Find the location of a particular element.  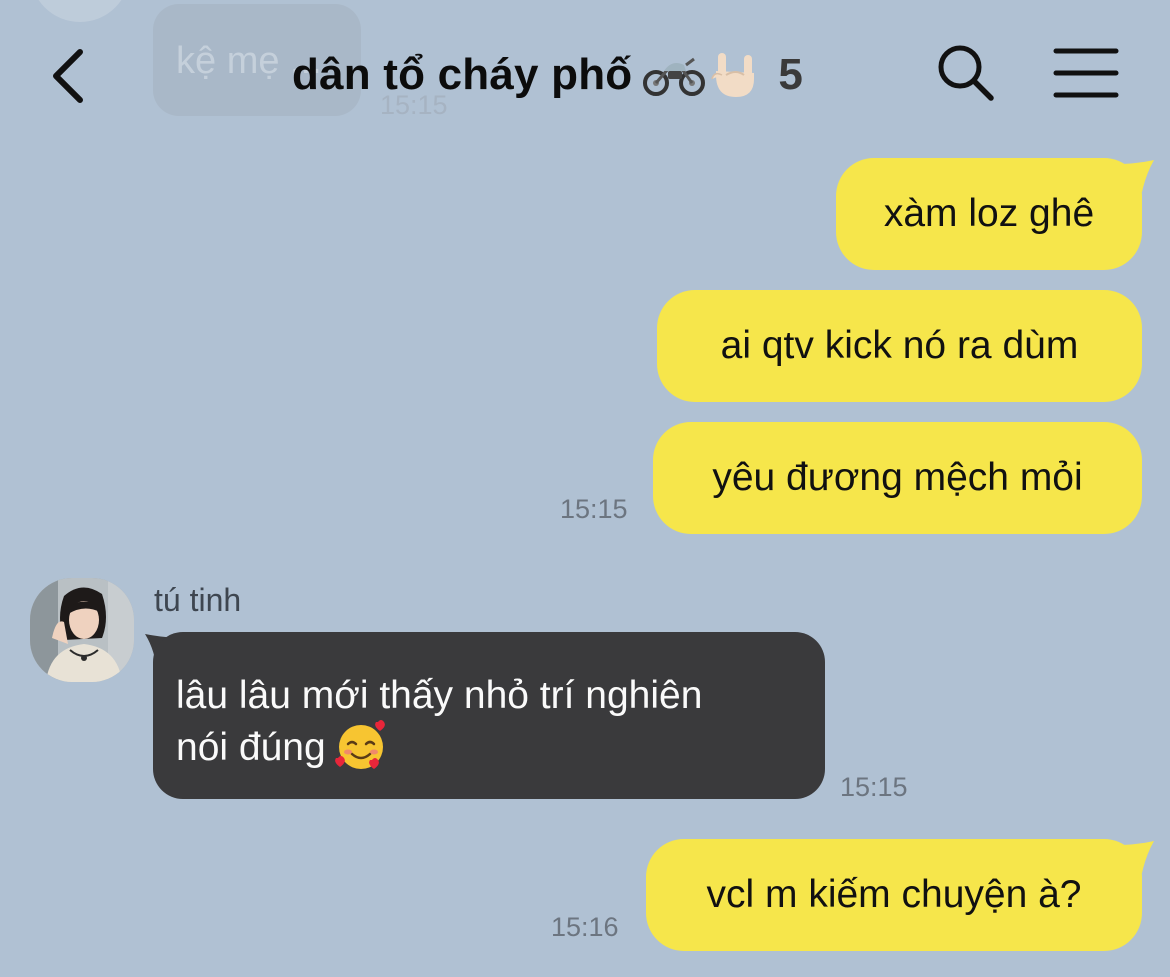

group-name: dân tổ cháy phố is located at coordinates (462, 74).